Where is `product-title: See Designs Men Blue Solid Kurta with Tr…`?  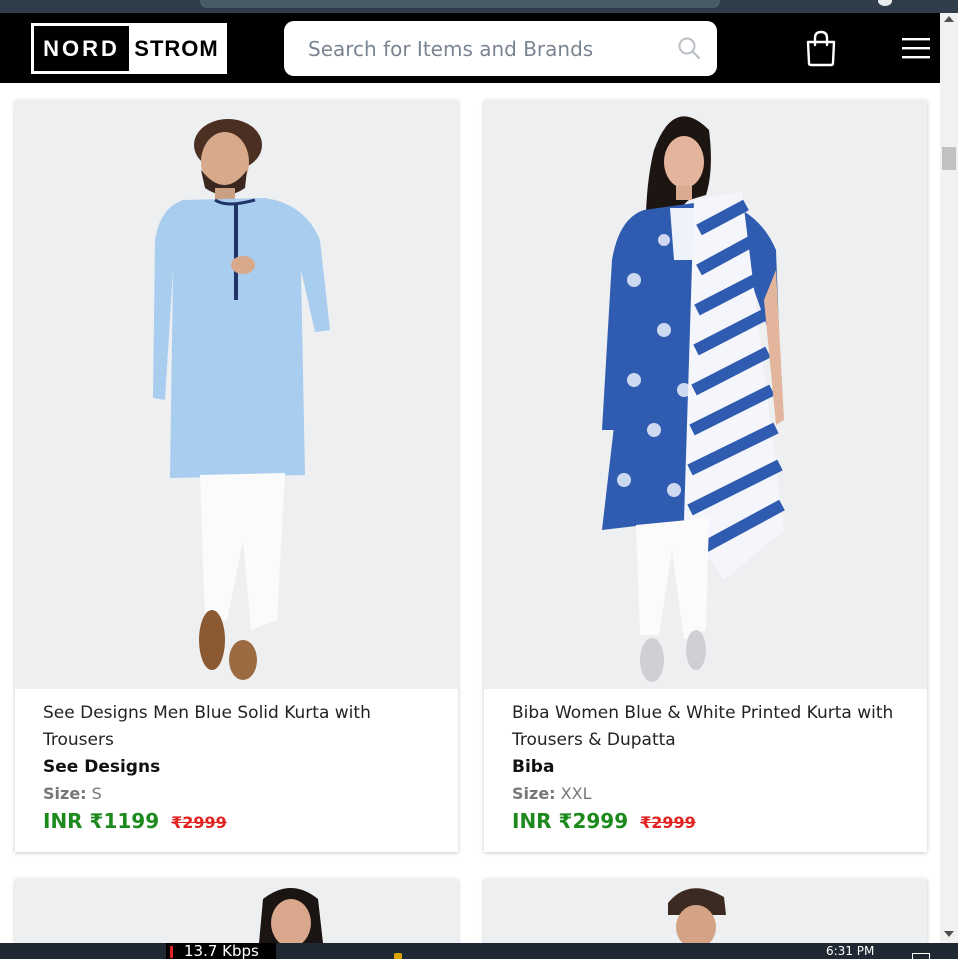
product-title: See Designs Men Blue Solid Kurta with Tr… is located at coordinates (243, 727).